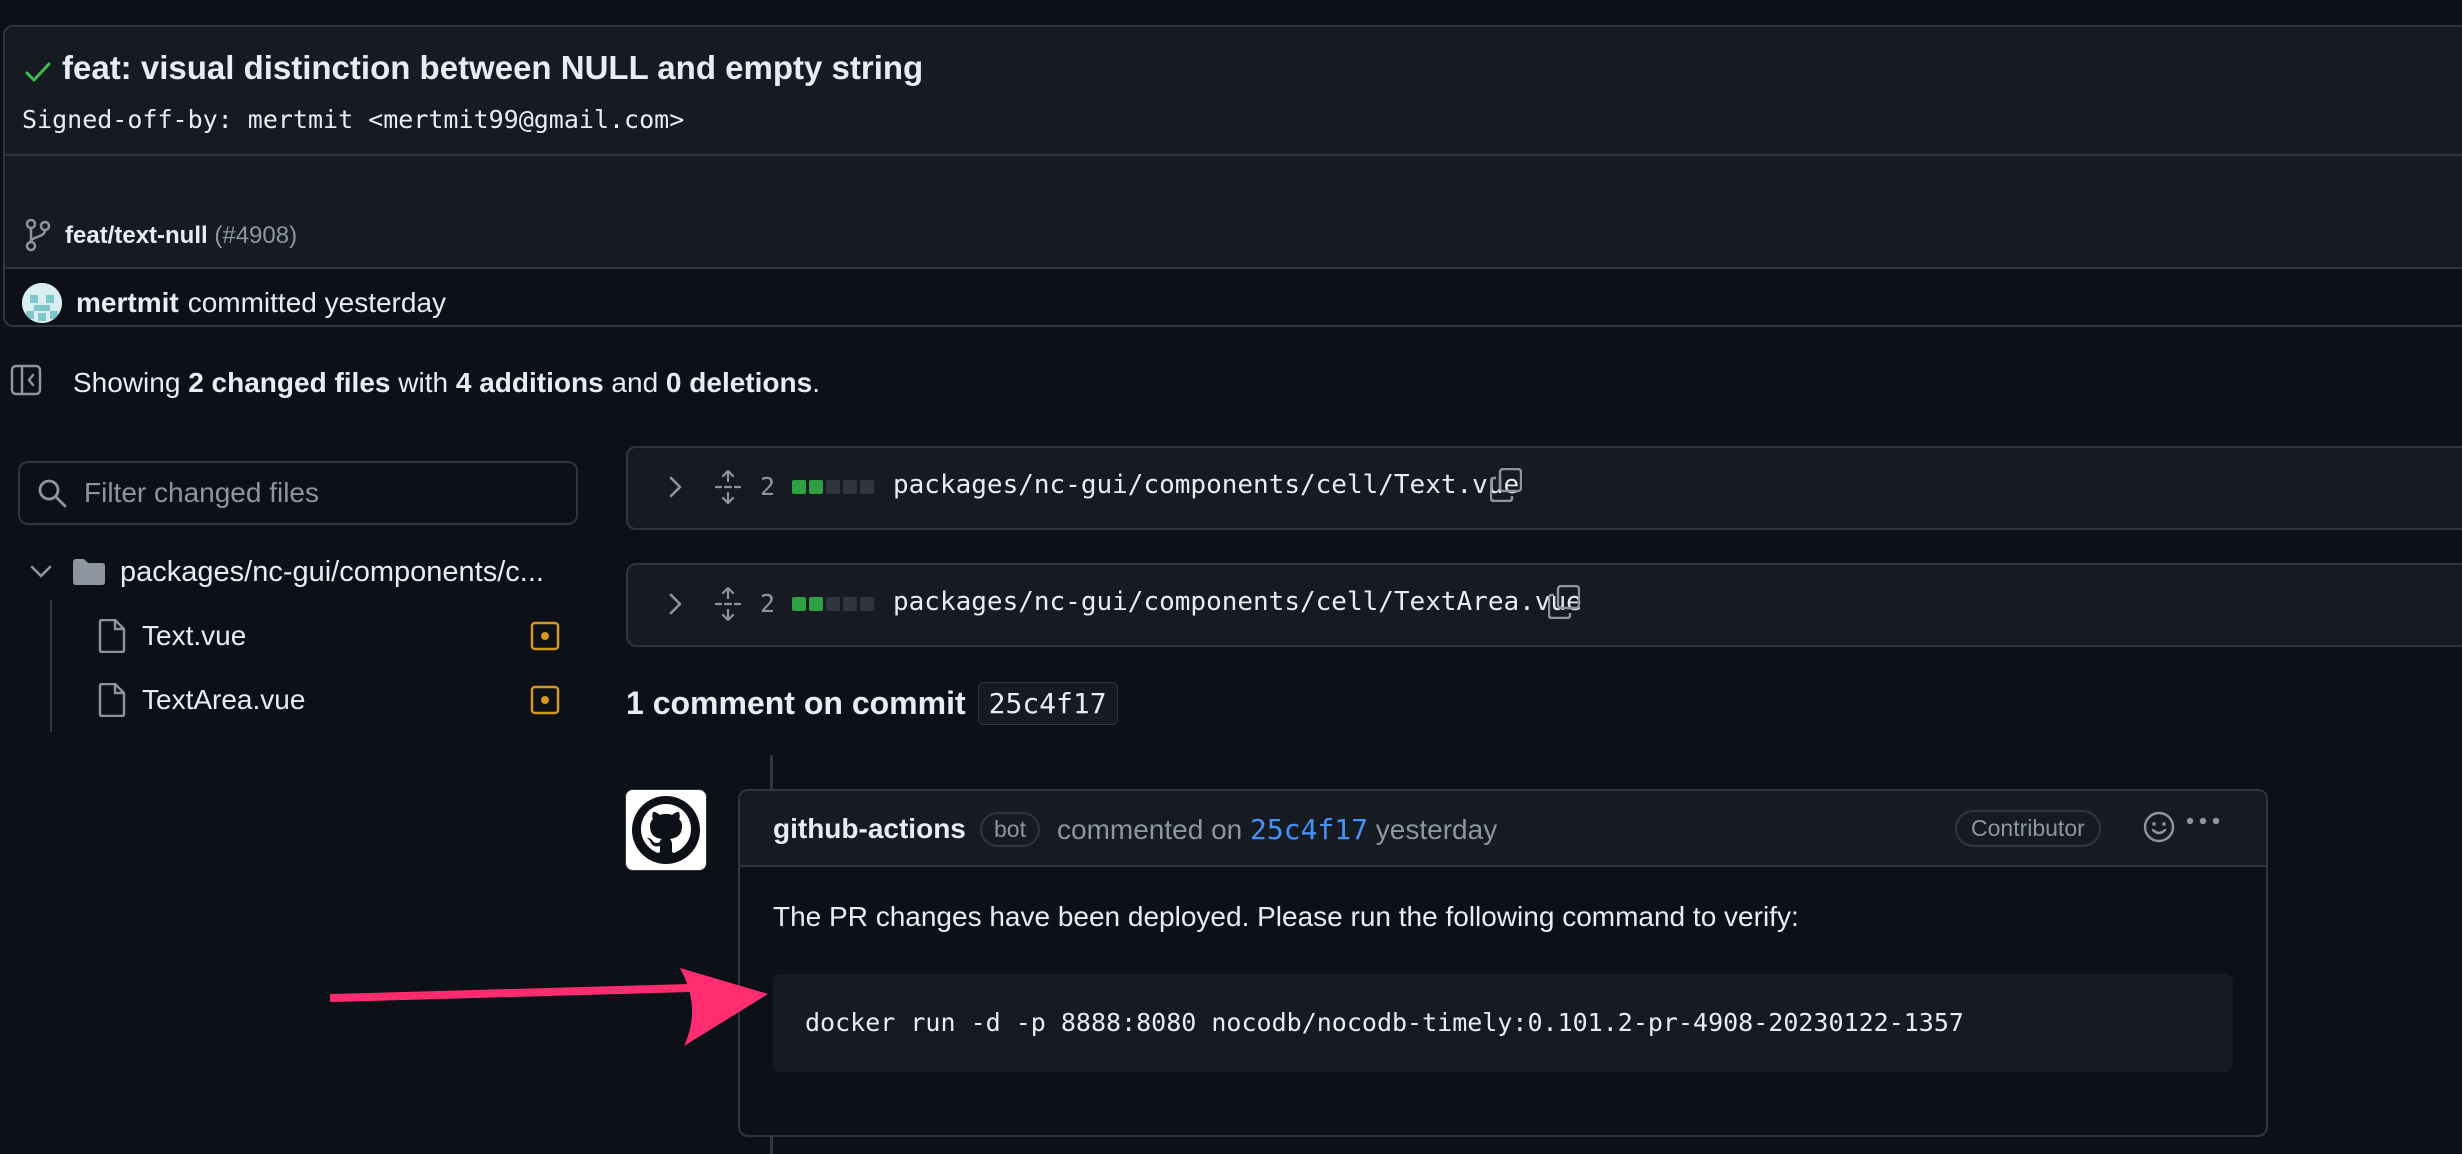 The height and width of the screenshot is (1154, 2462). What do you see at coordinates (1047, 703) in the screenshot?
I see `commit-sha: 25c4f17` at bounding box center [1047, 703].